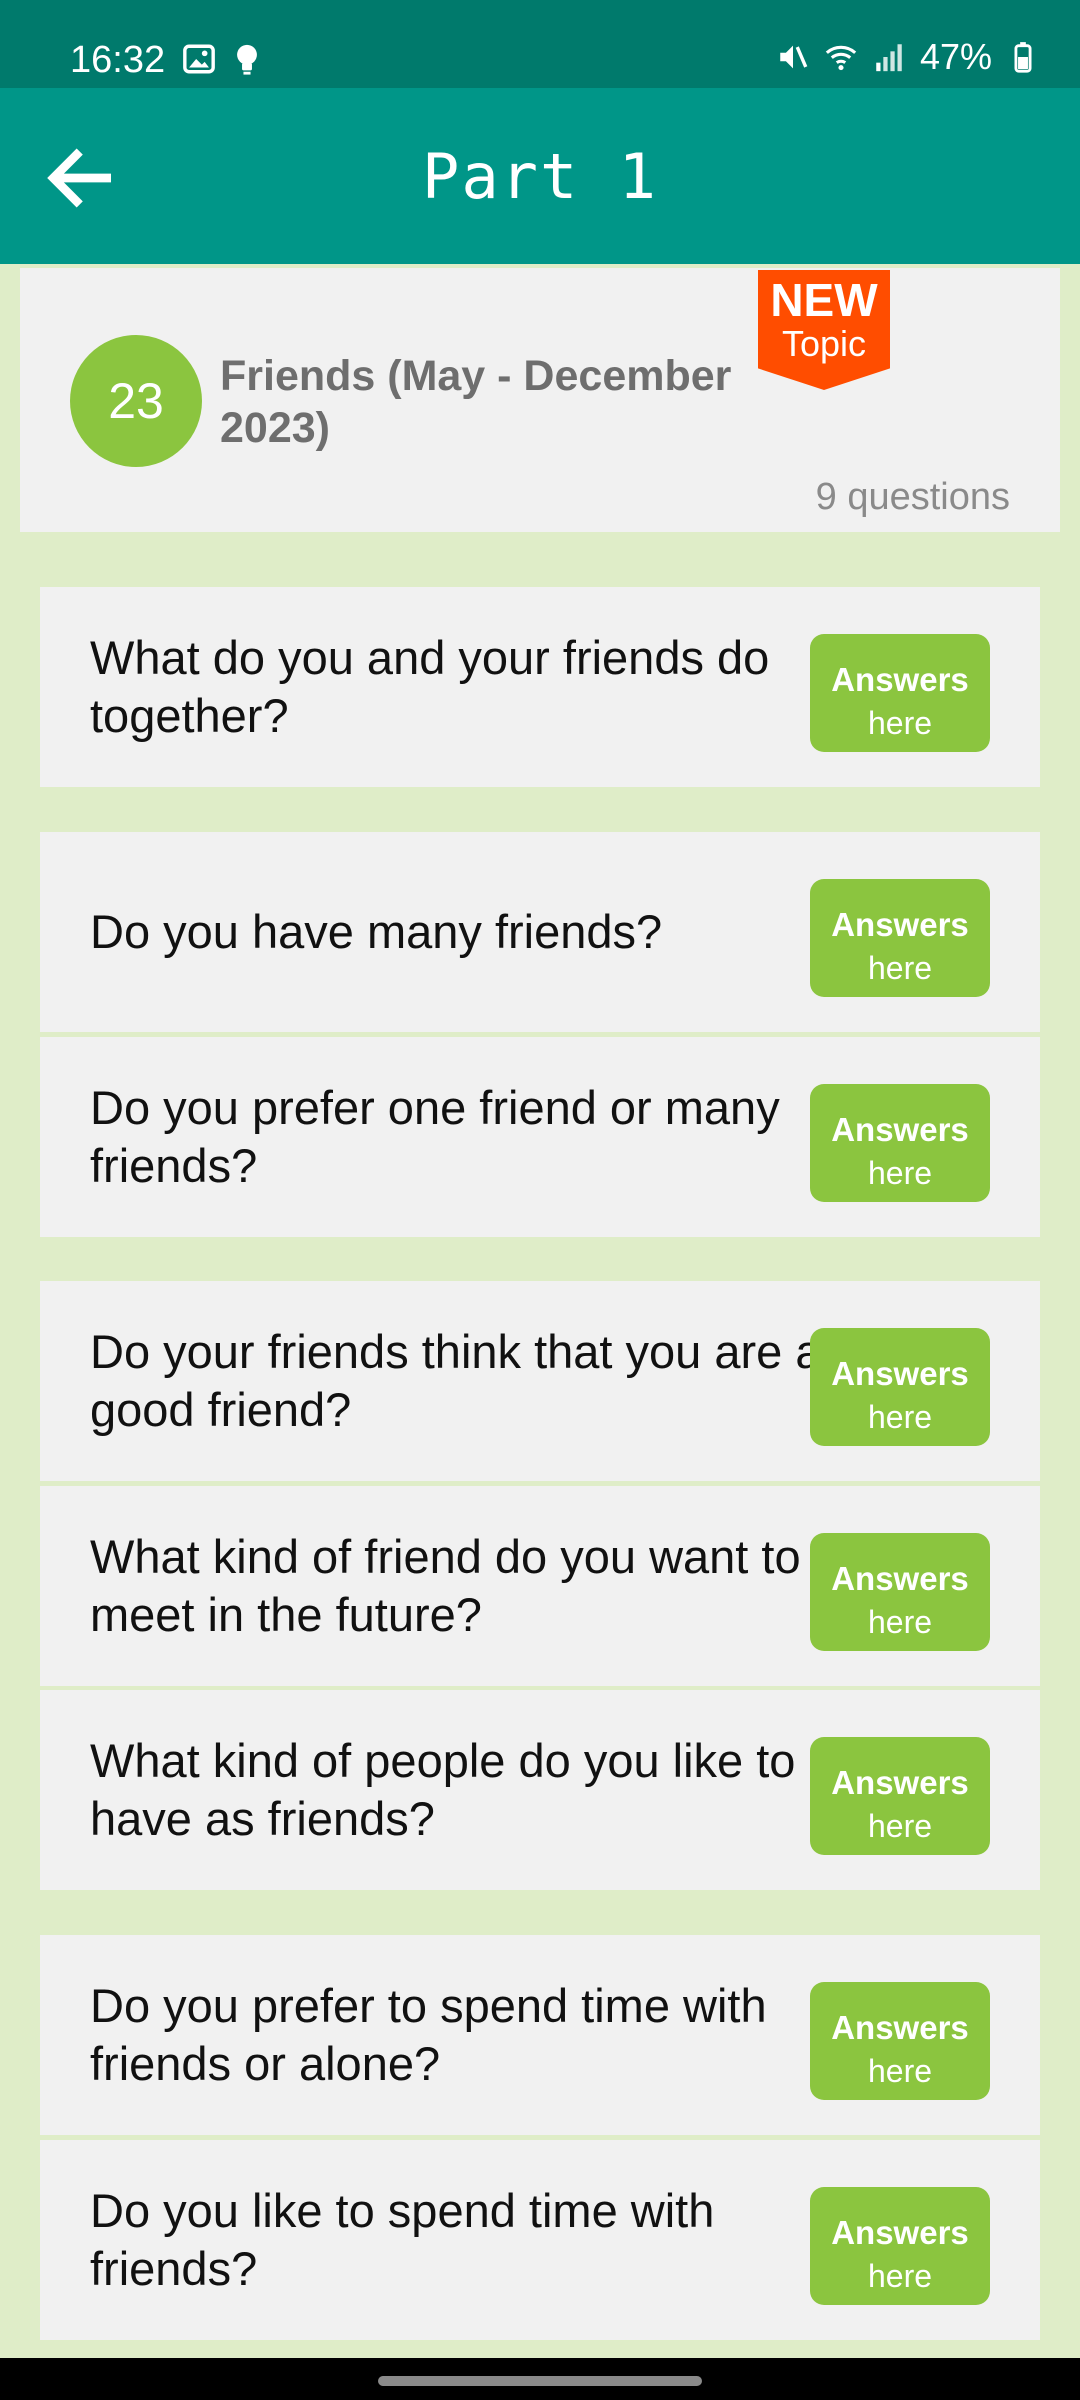 This screenshot has width=1080, height=2400. Describe the element at coordinates (794, 57) in the screenshot. I see `mute-icon` at that location.